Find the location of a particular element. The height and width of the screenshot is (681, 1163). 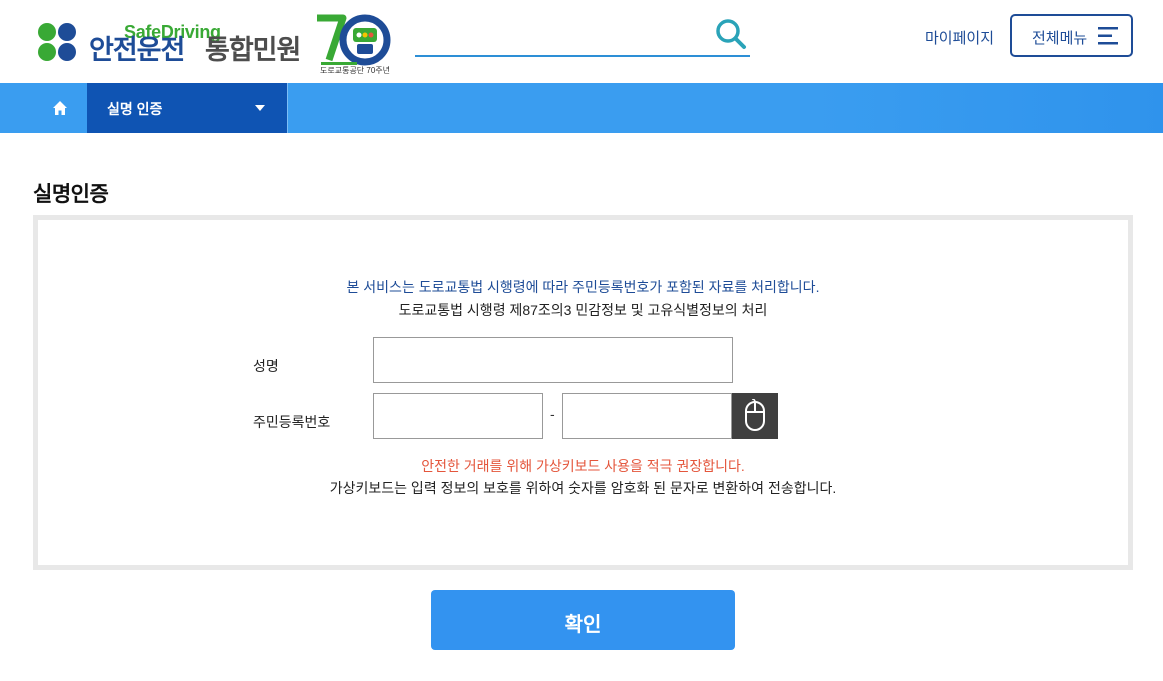

current-page-label: 실명 인증 is located at coordinates (135, 109).